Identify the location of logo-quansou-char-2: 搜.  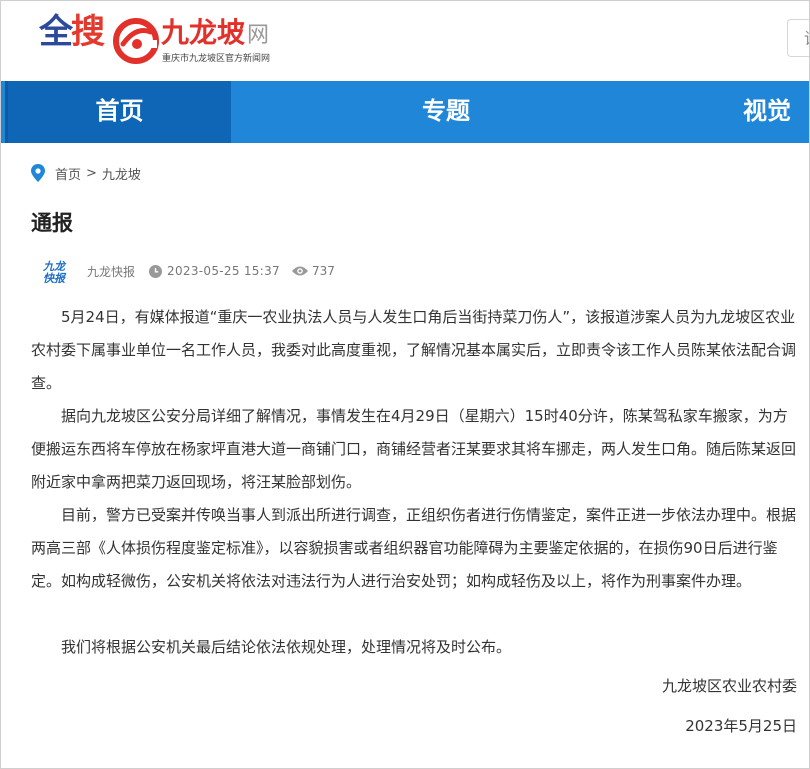
(88, 32).